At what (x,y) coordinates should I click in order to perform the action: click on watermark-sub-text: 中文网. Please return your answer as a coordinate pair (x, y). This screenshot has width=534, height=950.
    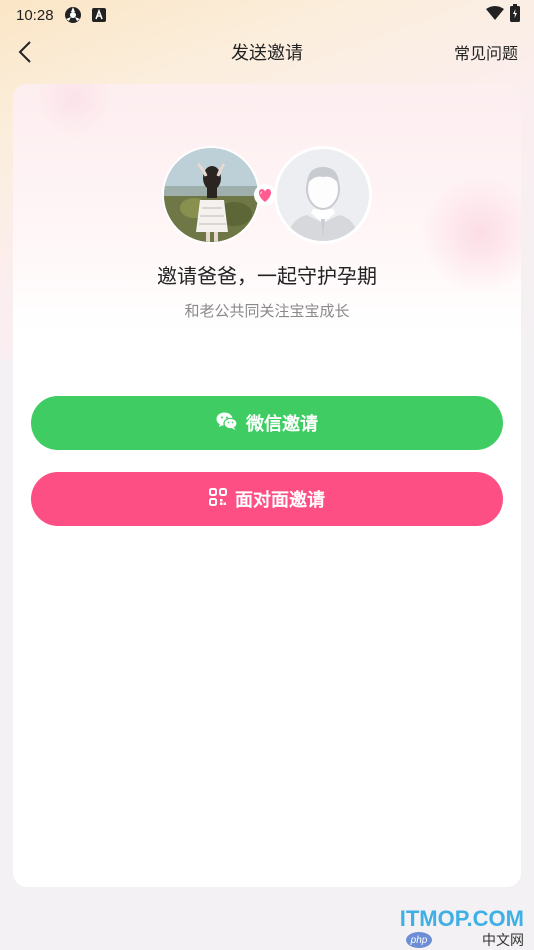
    Looking at the image, I should click on (503, 940).